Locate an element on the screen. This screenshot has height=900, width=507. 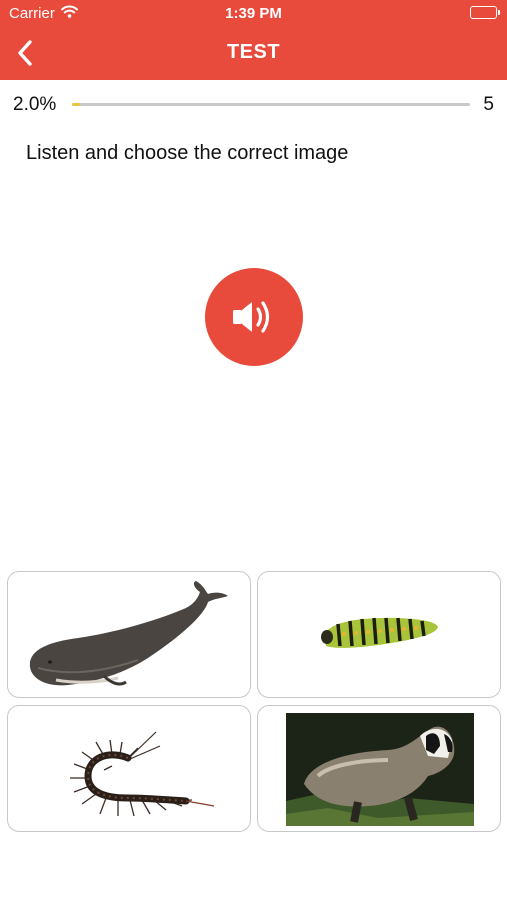
answer-option-caterpillar is located at coordinates (379, 634).